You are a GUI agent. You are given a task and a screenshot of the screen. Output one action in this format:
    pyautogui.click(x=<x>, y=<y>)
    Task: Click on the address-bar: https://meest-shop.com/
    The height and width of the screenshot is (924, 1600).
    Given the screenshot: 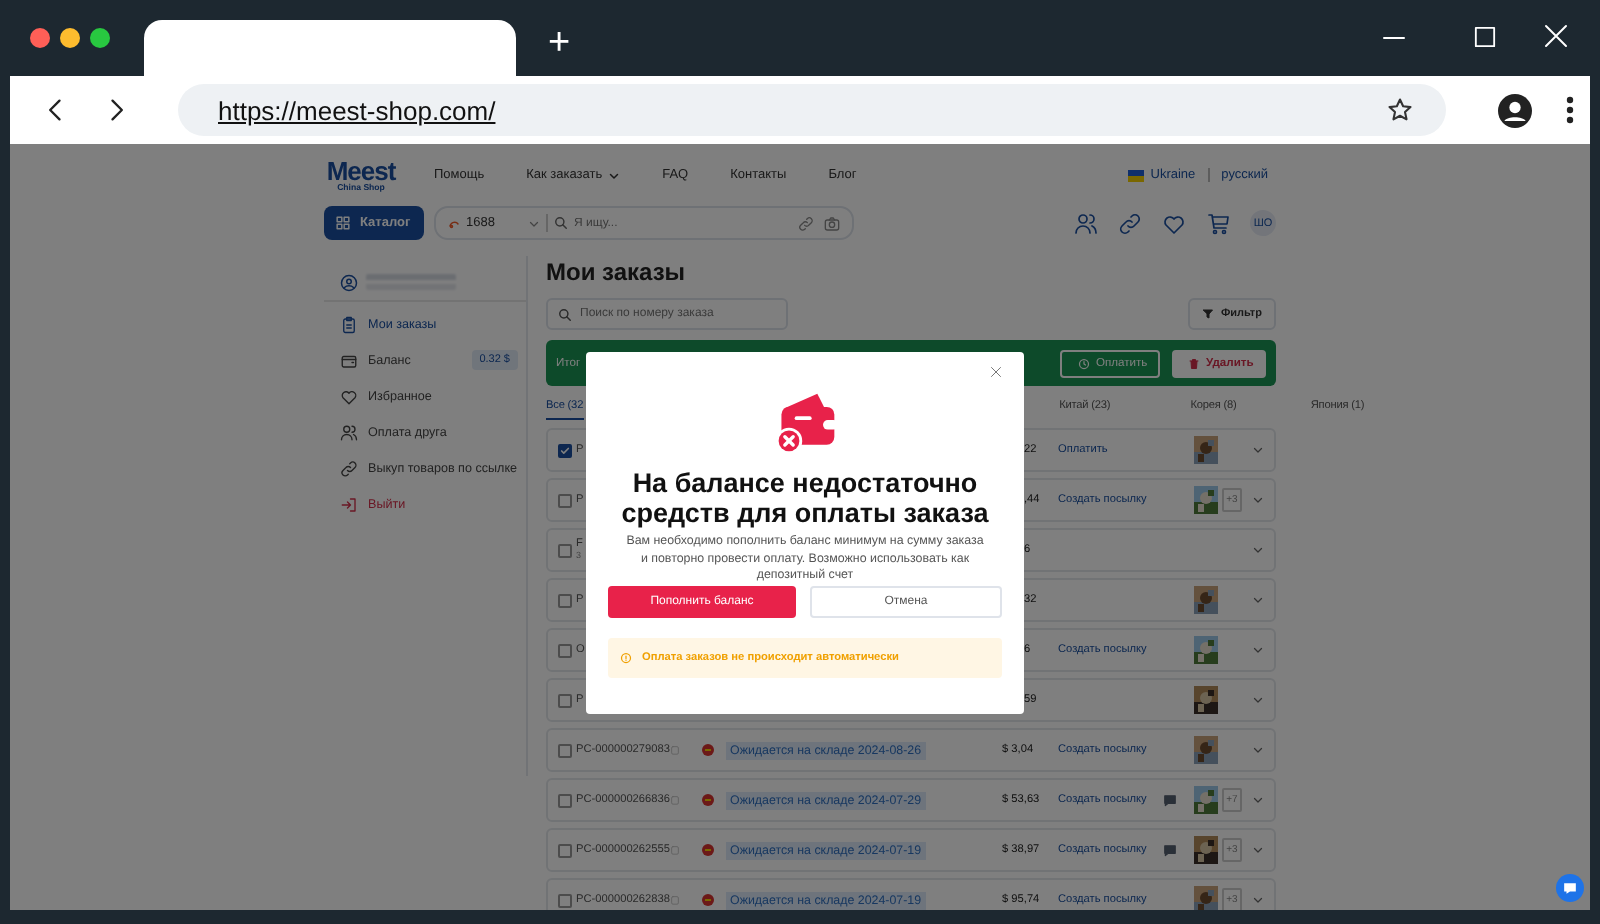 What is the action you would take?
    pyautogui.click(x=812, y=110)
    